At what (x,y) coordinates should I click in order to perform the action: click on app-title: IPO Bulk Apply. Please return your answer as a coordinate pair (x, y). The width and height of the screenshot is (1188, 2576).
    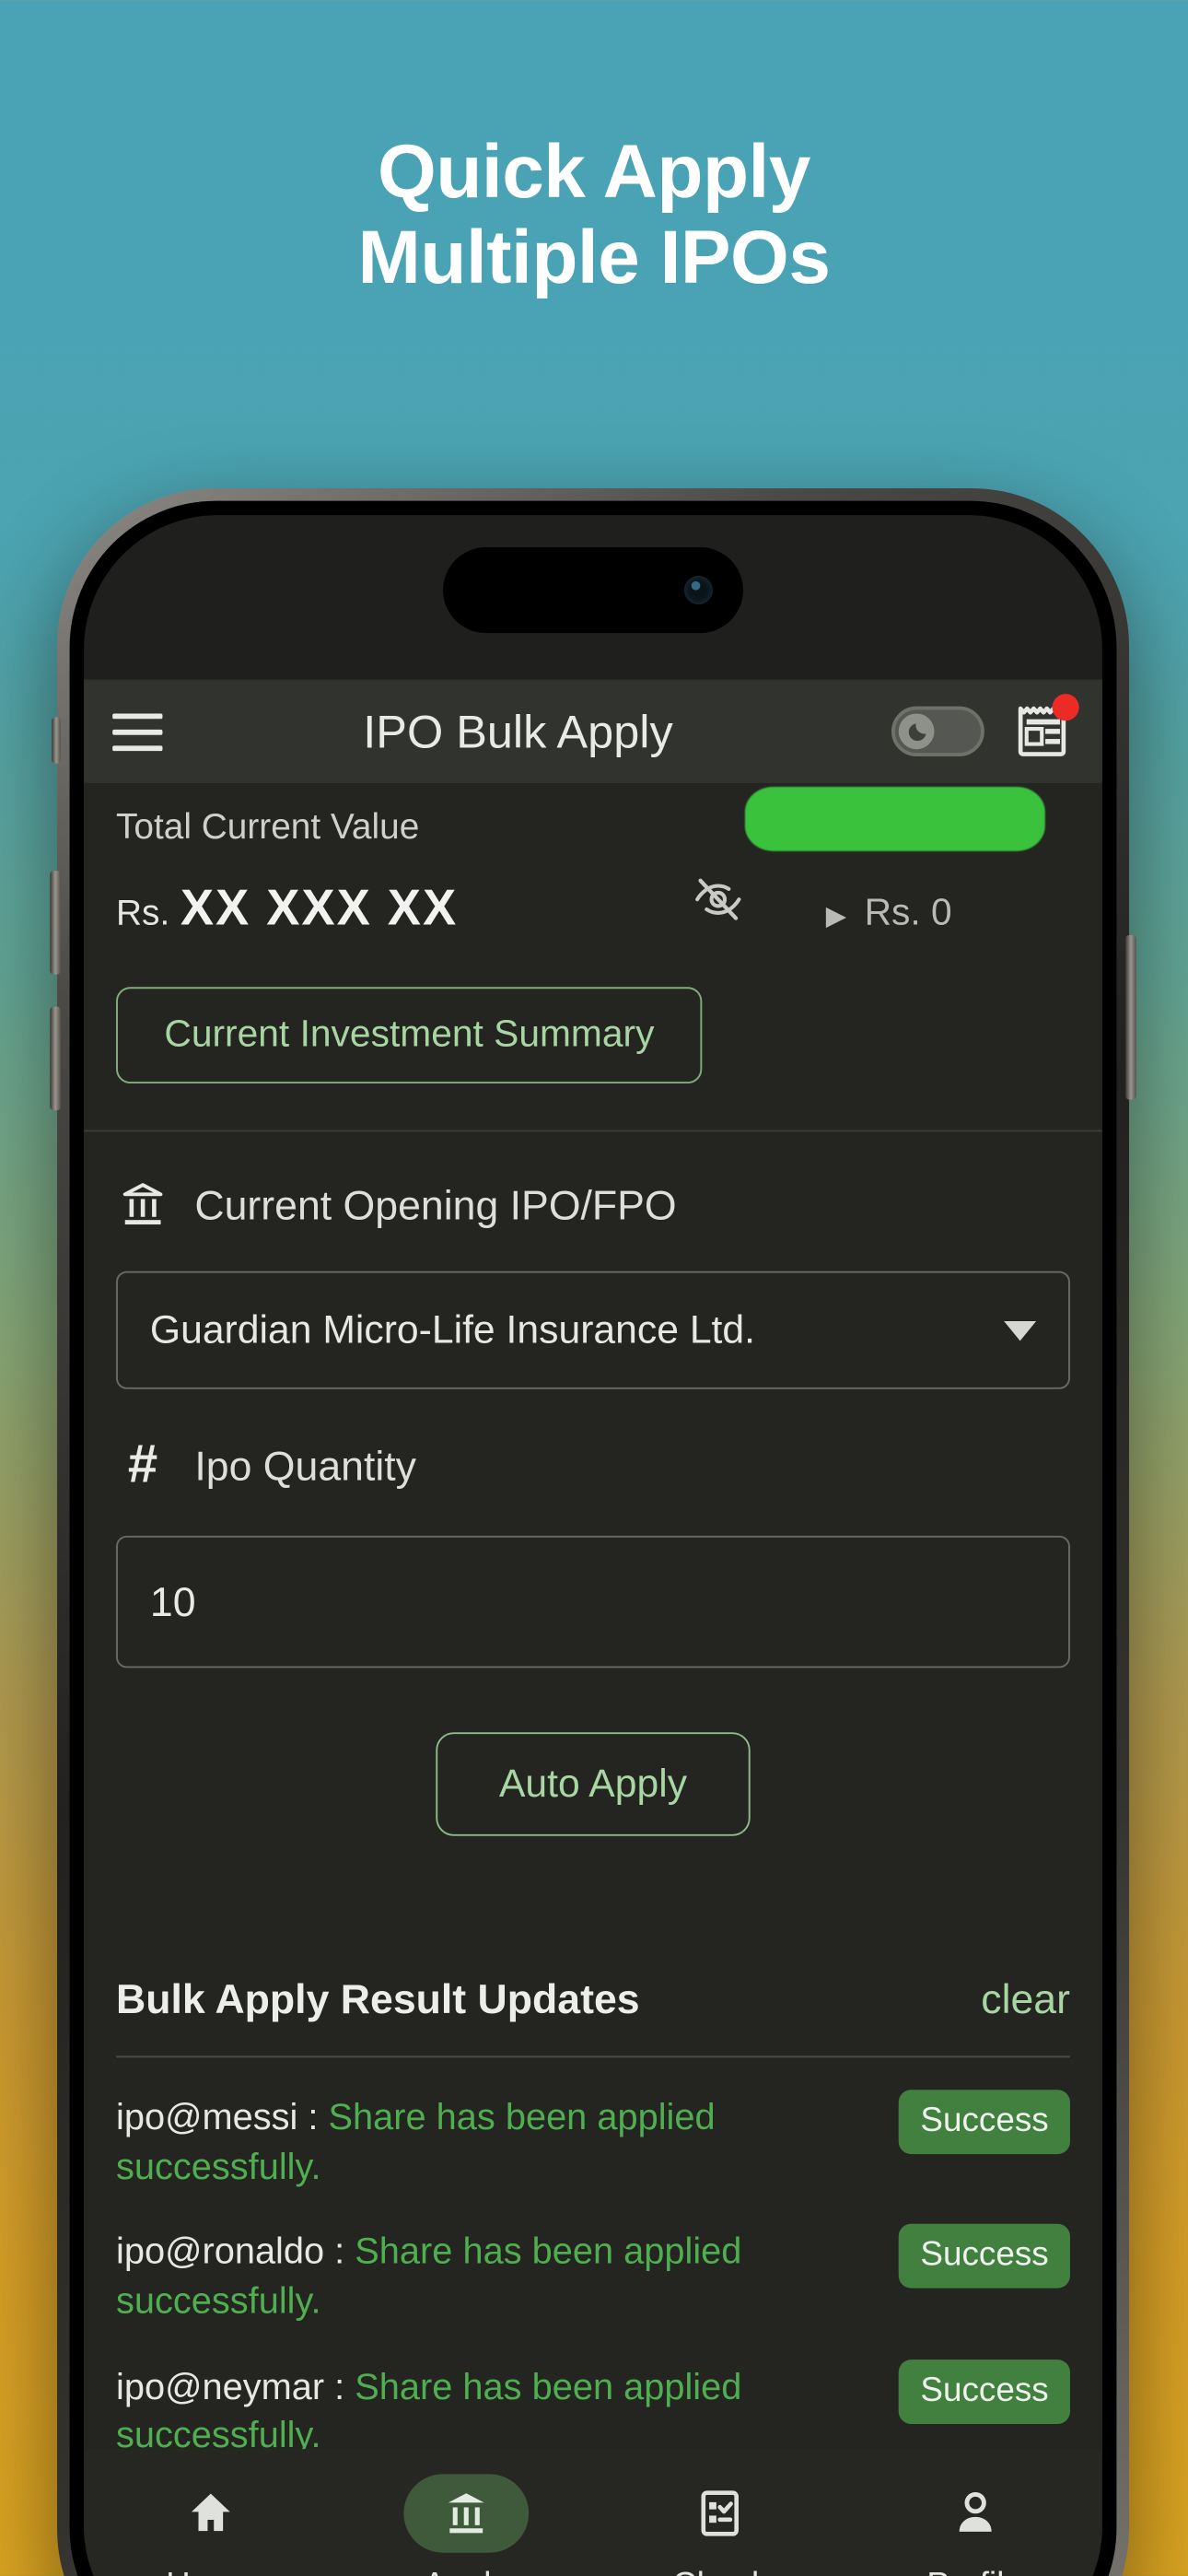
    Looking at the image, I should click on (518, 730).